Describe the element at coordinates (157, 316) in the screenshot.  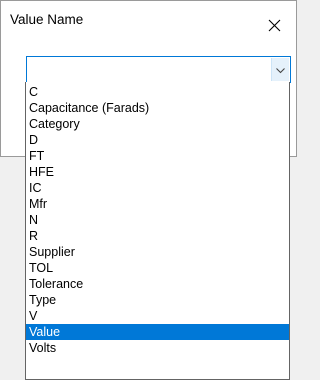
I see `dropdown-option: V` at that location.